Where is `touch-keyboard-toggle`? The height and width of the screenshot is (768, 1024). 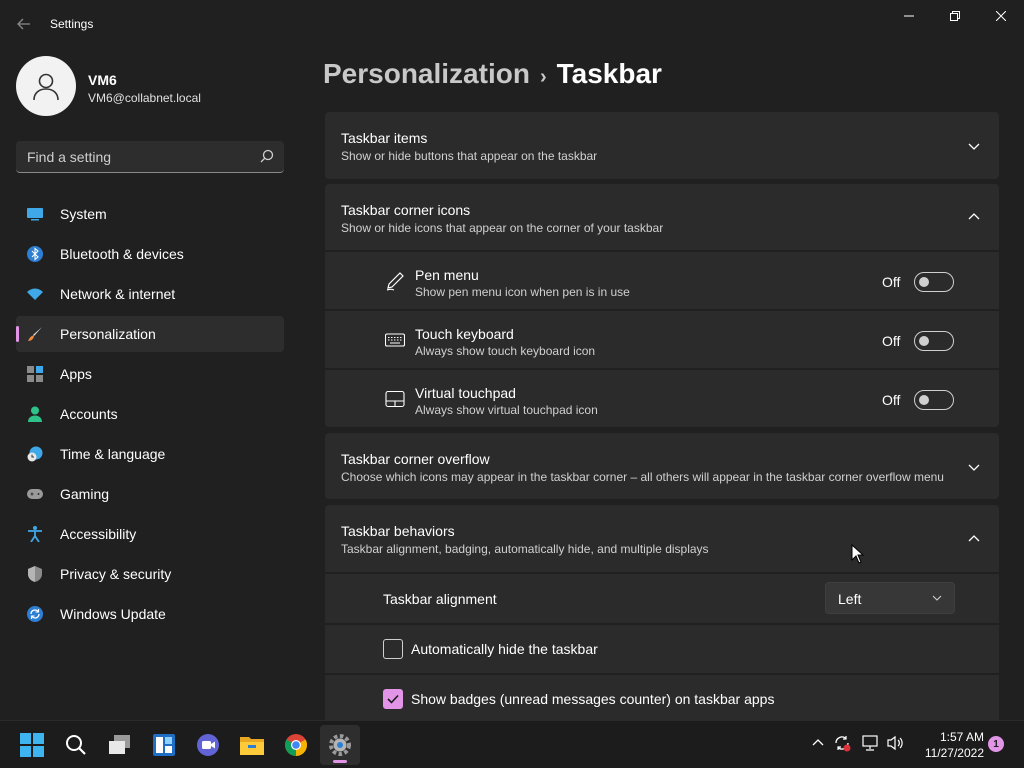 touch-keyboard-toggle is located at coordinates (934, 341).